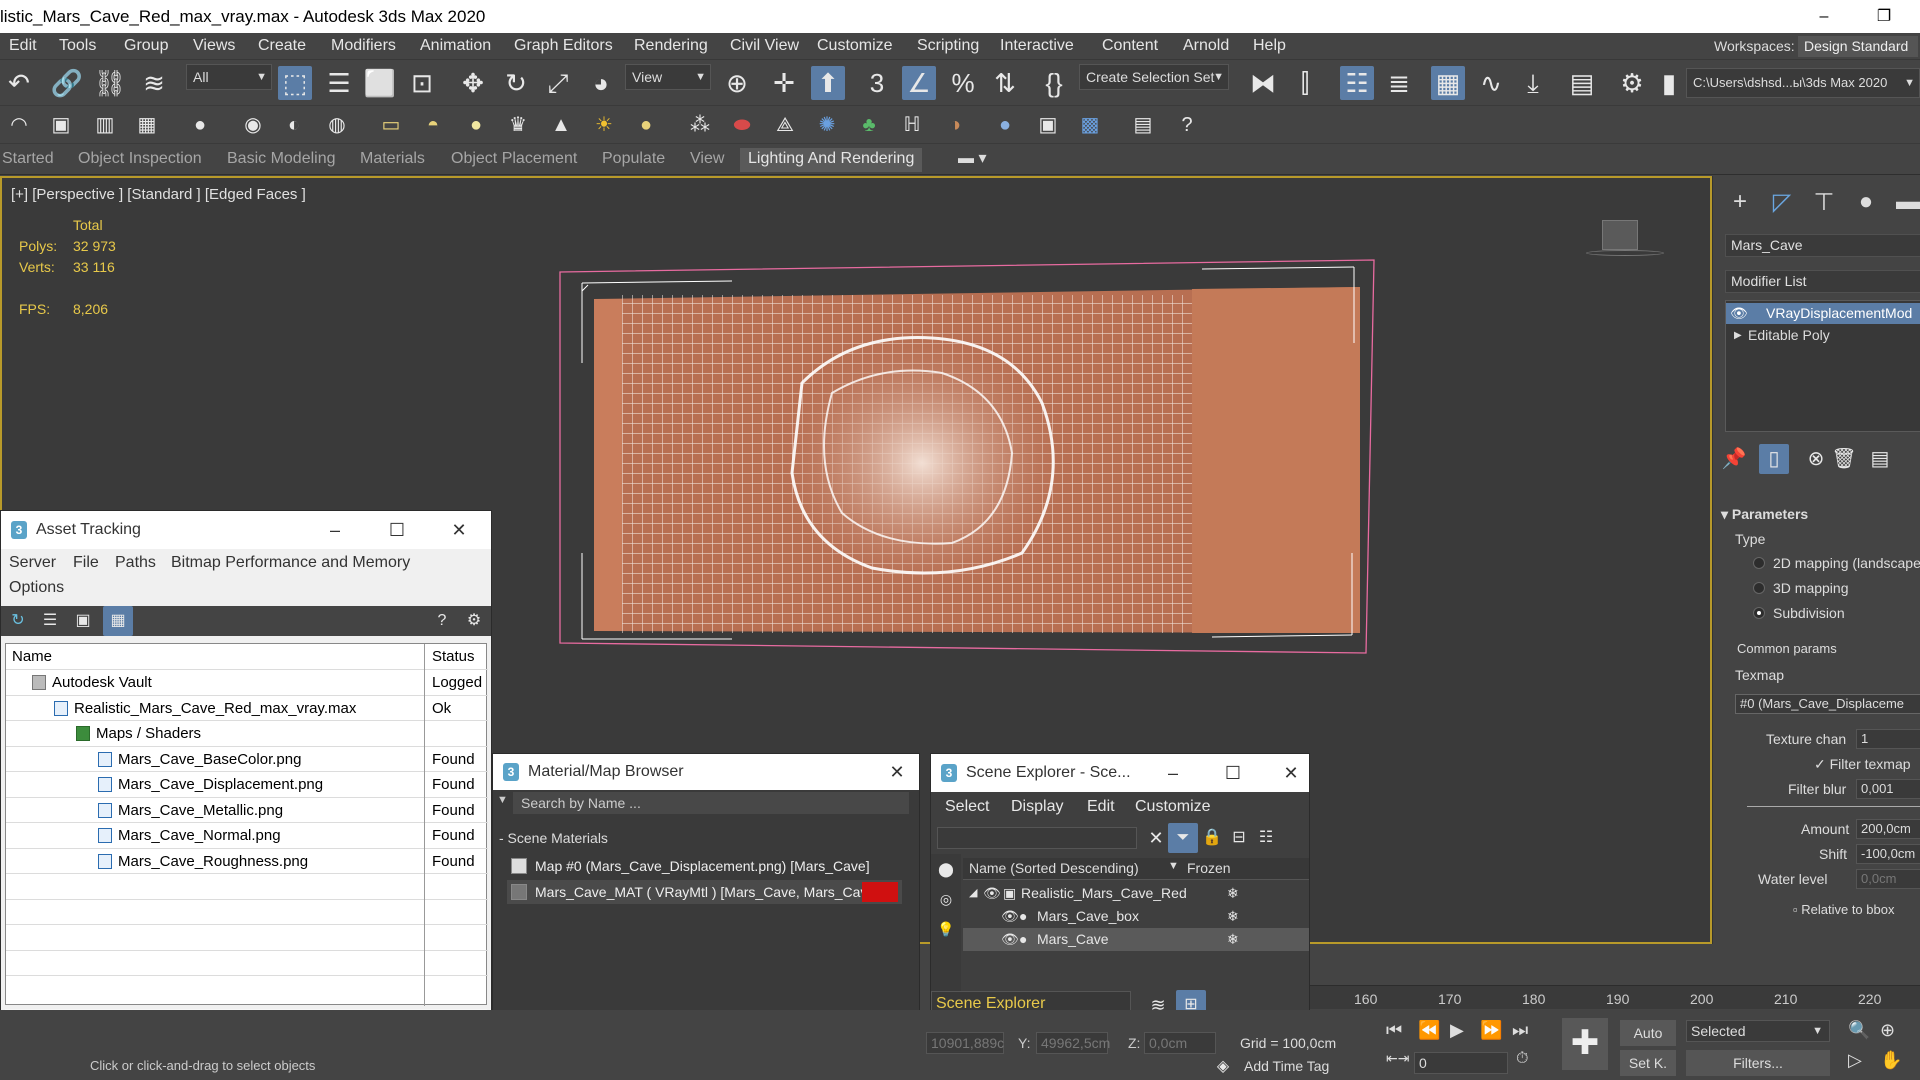 This screenshot has width=1920, height=1080. I want to click on expand-arrow-icon: ▶, so click(1738, 335).